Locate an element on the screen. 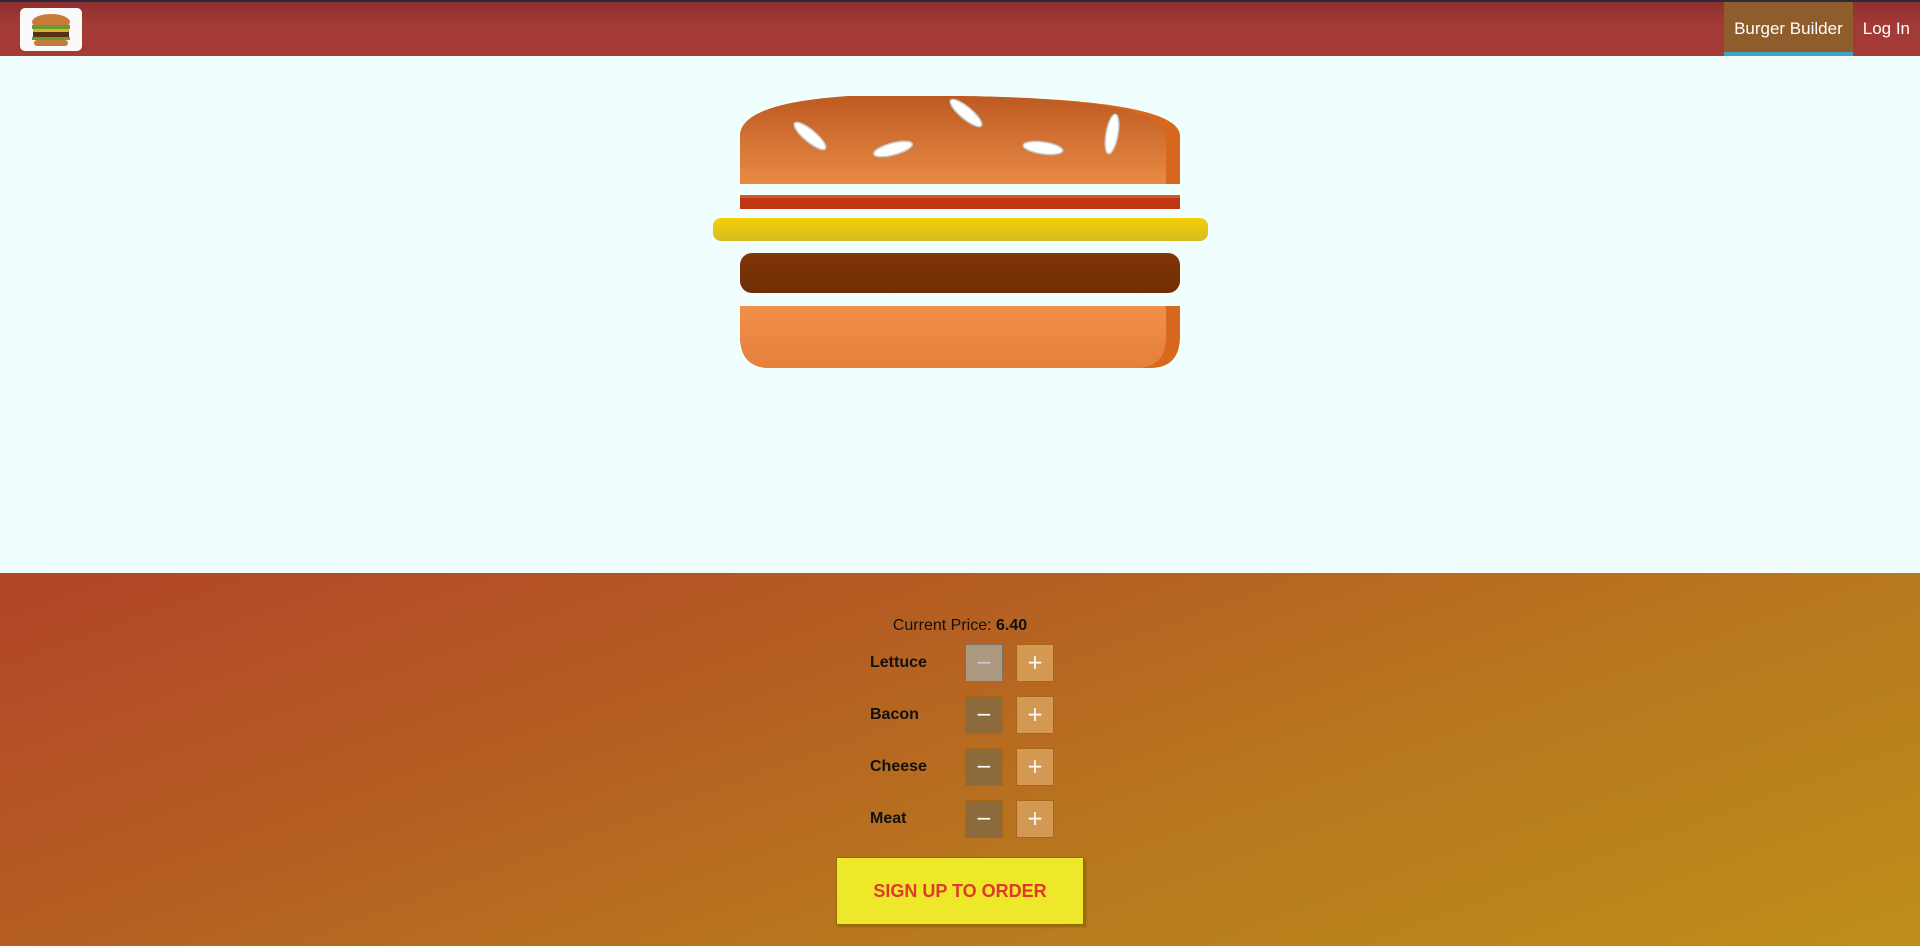 Image resolution: width=1920 pixels, height=946 pixels. meat is located at coordinates (960, 273).